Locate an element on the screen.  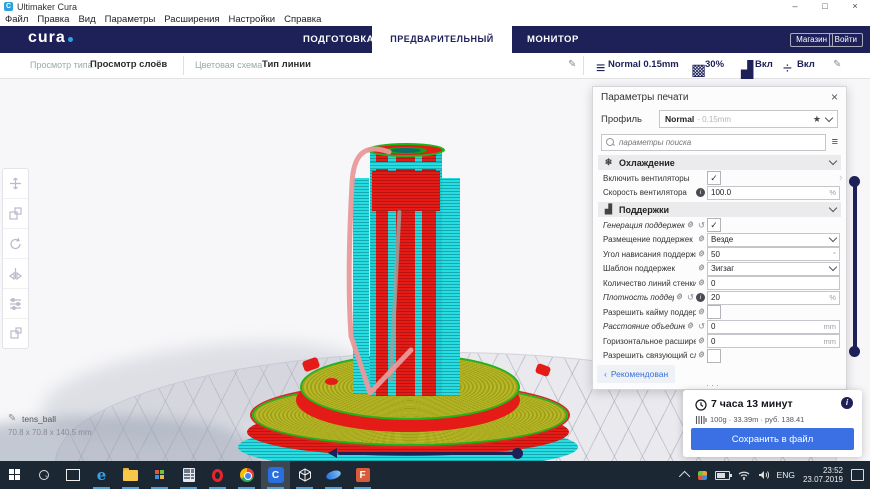
close-button: × is located at coordinates (855, 6).